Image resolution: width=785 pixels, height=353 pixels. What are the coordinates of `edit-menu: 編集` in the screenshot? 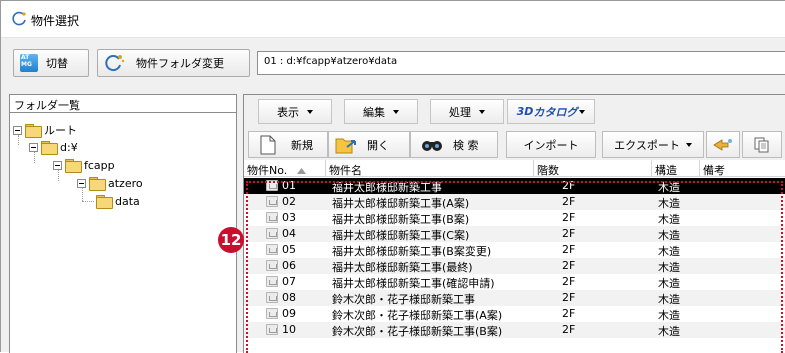 It's located at (381, 111).